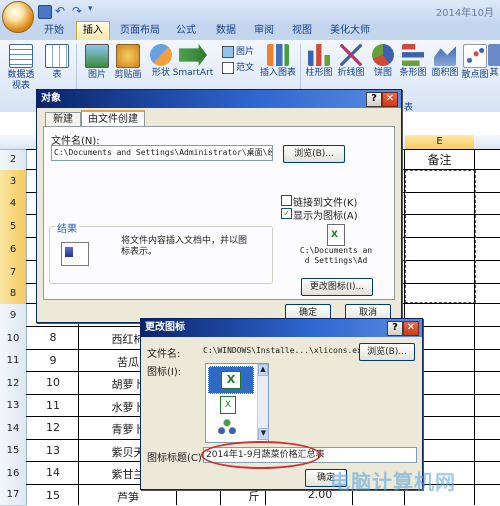  I want to click on insert-chart-label: 插入图表, so click(277, 73).